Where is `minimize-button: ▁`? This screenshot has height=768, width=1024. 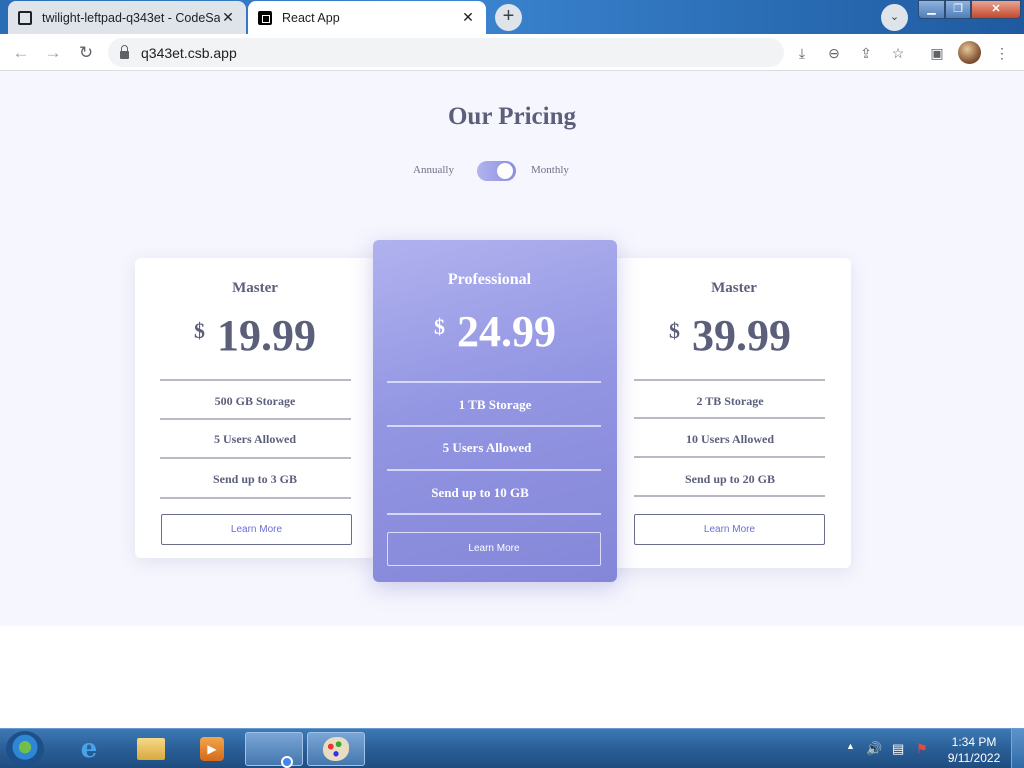
minimize-button: ▁ is located at coordinates (931, 9).